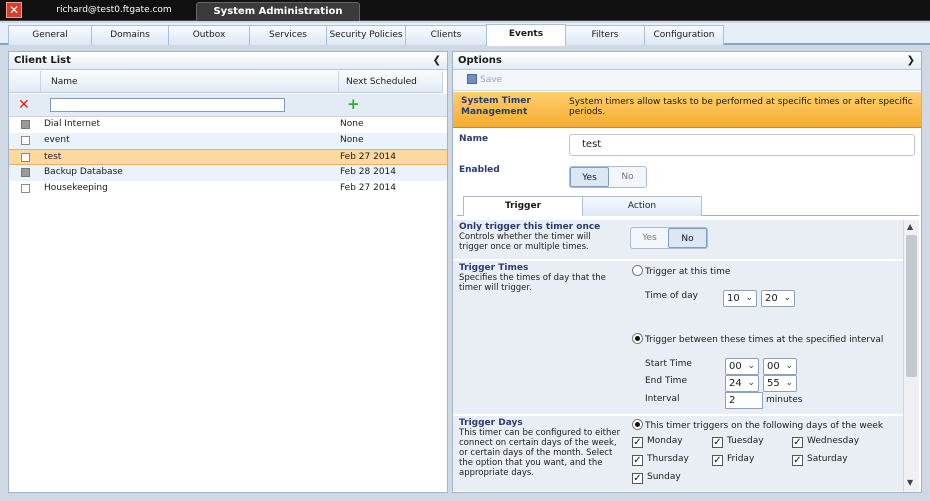  What do you see at coordinates (833, 441) in the screenshot?
I see `wednesday-label: Wednesday` at bounding box center [833, 441].